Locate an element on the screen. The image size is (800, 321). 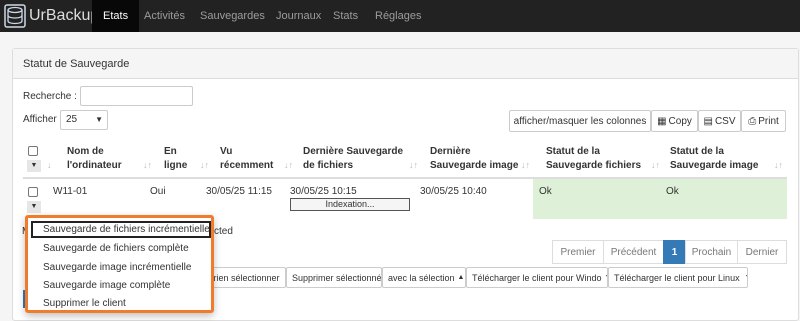
menu-item-incremental-image-backup: Sauvegarde image incrémentielle is located at coordinates (121, 267).